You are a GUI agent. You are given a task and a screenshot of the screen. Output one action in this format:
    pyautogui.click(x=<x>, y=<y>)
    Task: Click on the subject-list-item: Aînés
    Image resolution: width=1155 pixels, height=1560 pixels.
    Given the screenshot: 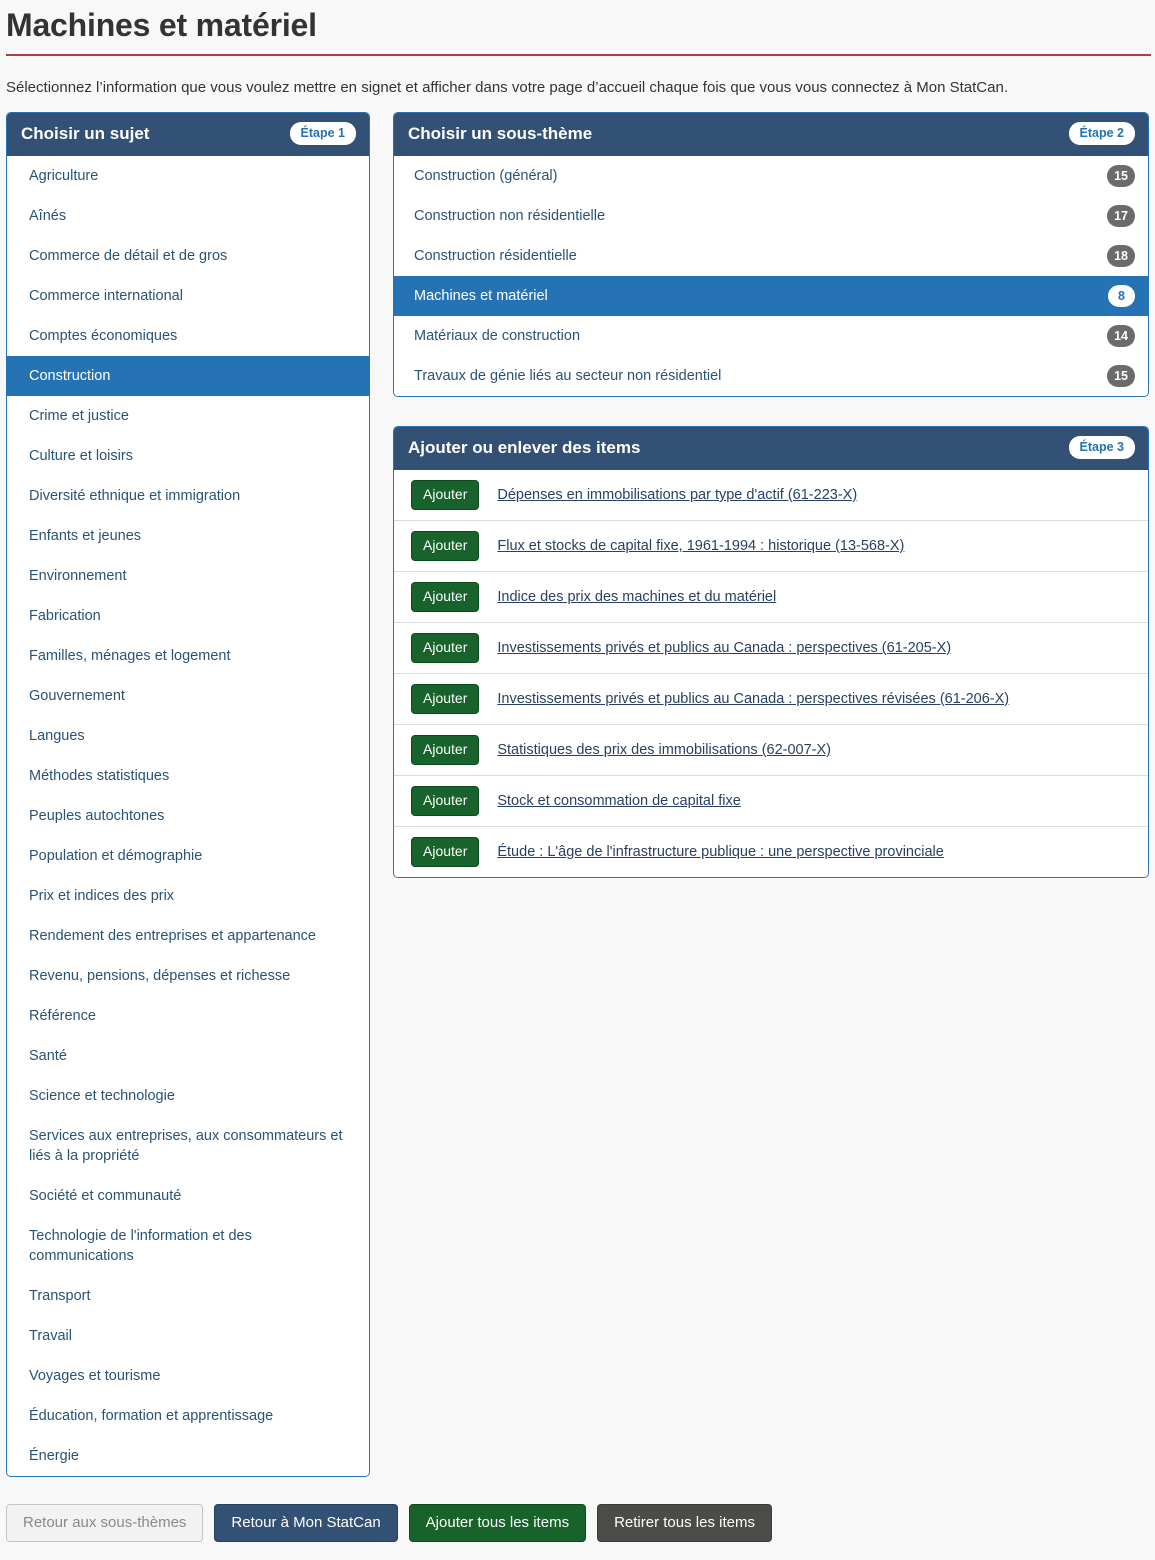 What is the action you would take?
    pyautogui.click(x=188, y=216)
    